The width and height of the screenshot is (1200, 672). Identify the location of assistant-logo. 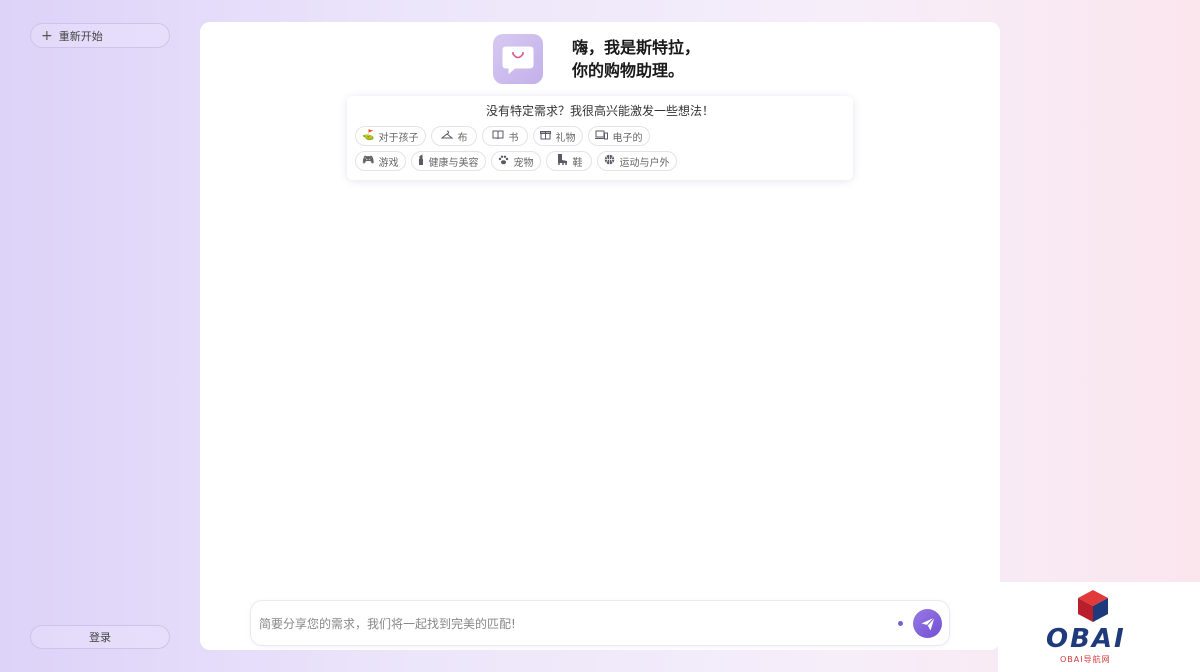
(518, 59).